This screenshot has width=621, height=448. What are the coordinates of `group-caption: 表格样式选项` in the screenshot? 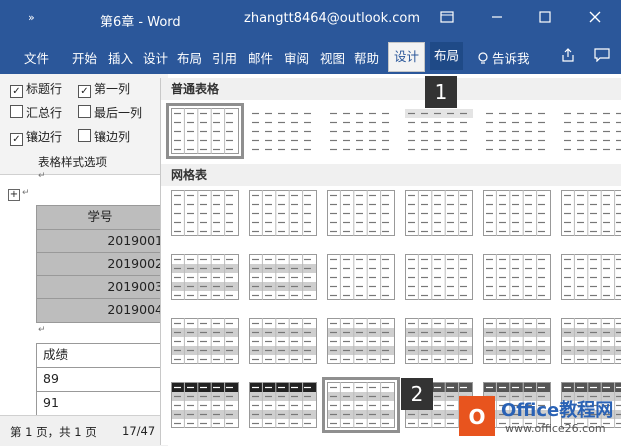 It's located at (72, 162).